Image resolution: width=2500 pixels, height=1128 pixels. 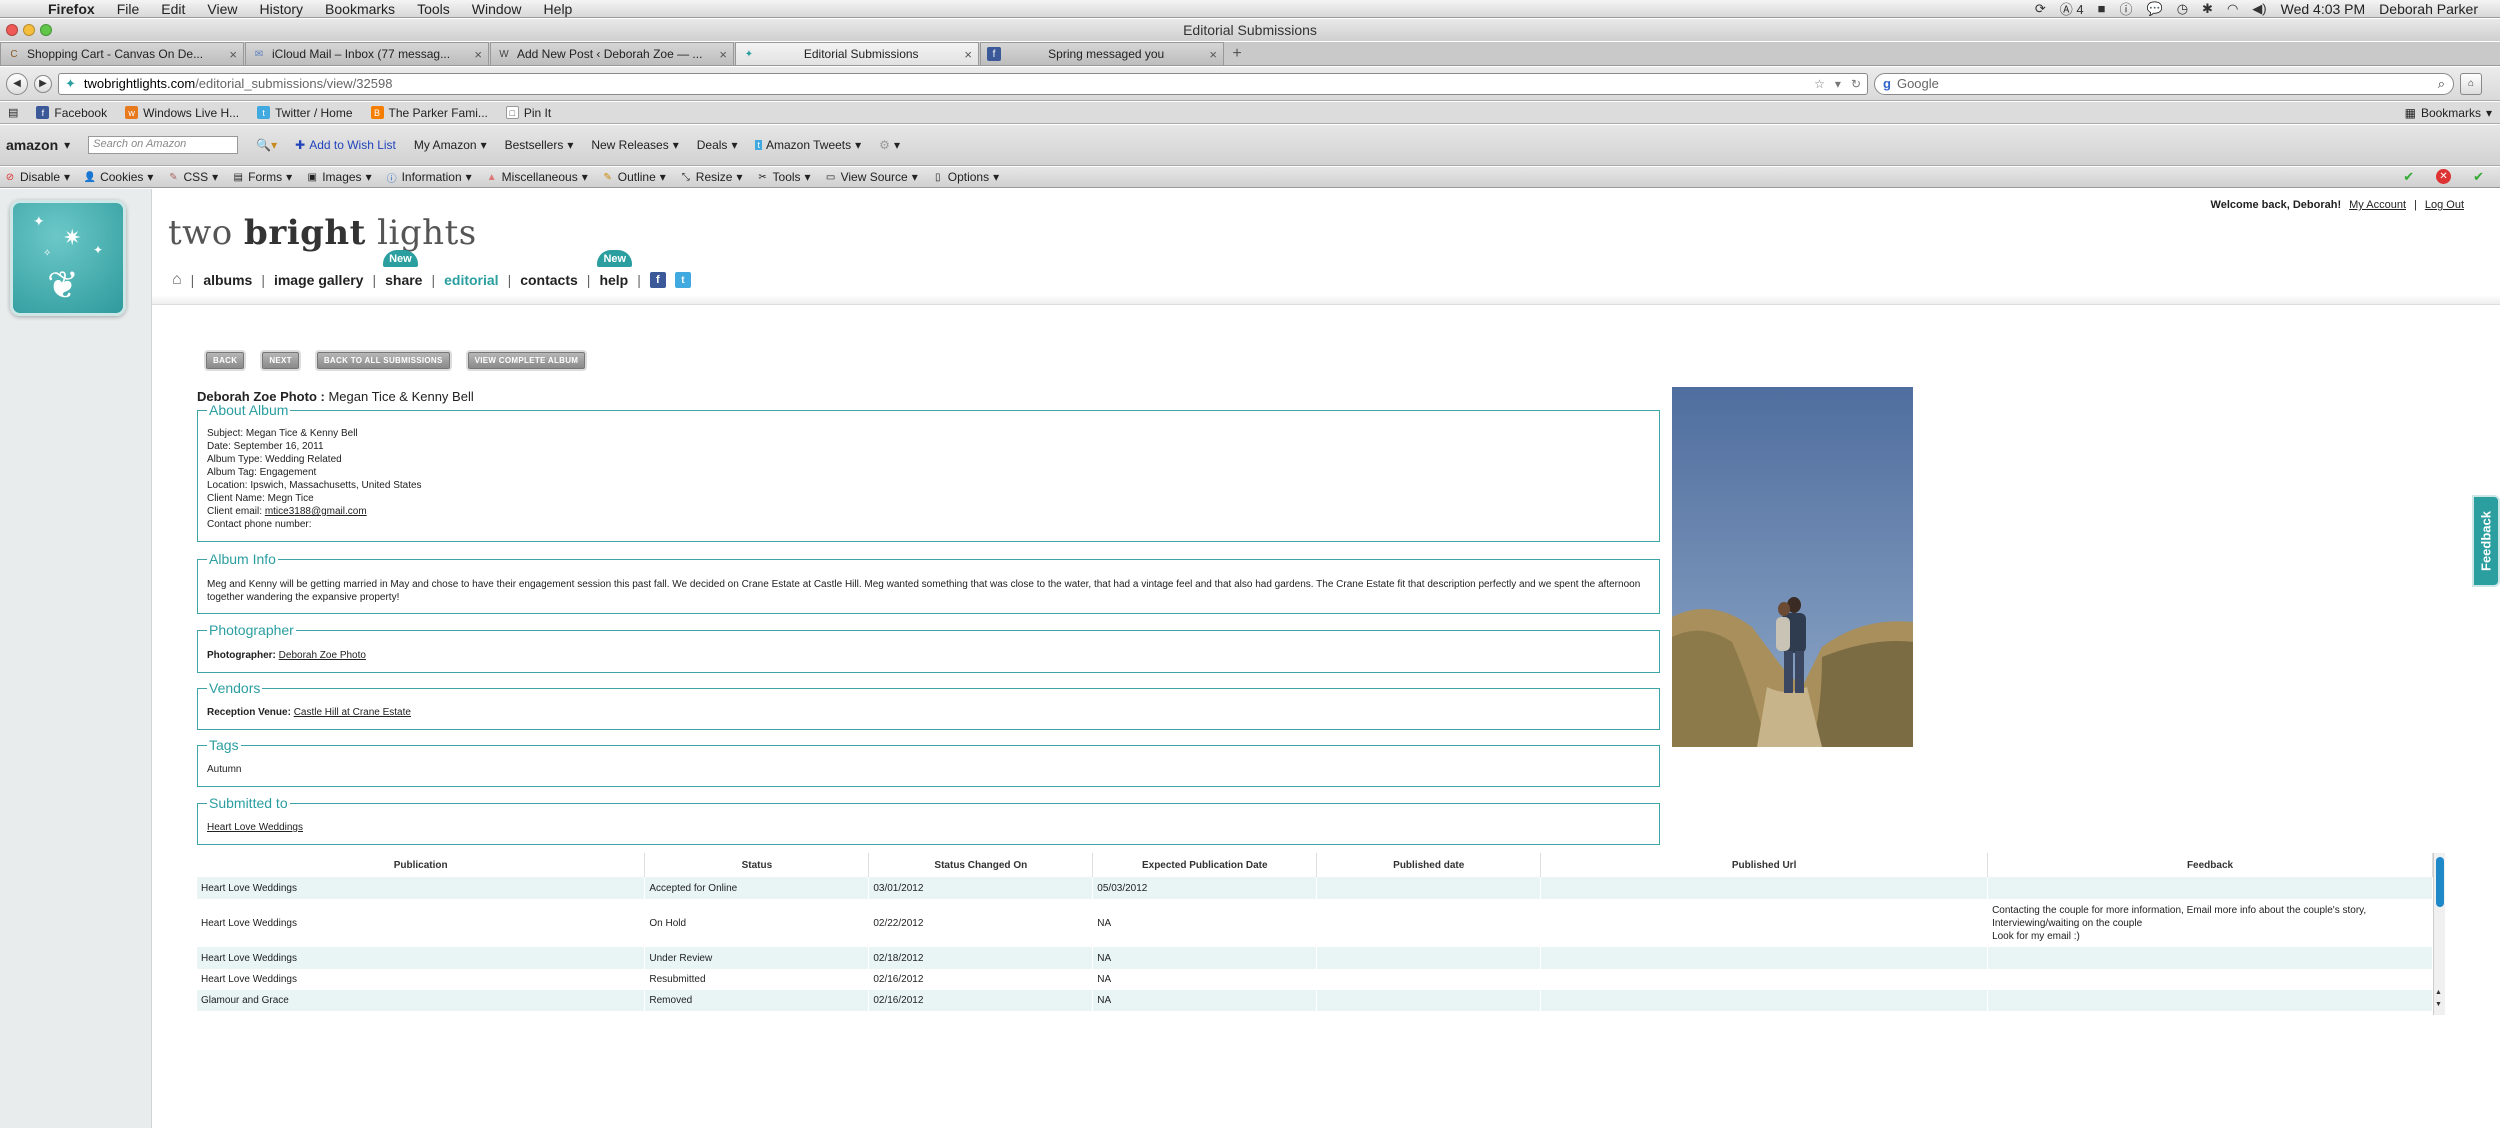 I want to click on table-scrollbar: ▲ ▼, so click(x=2439, y=934).